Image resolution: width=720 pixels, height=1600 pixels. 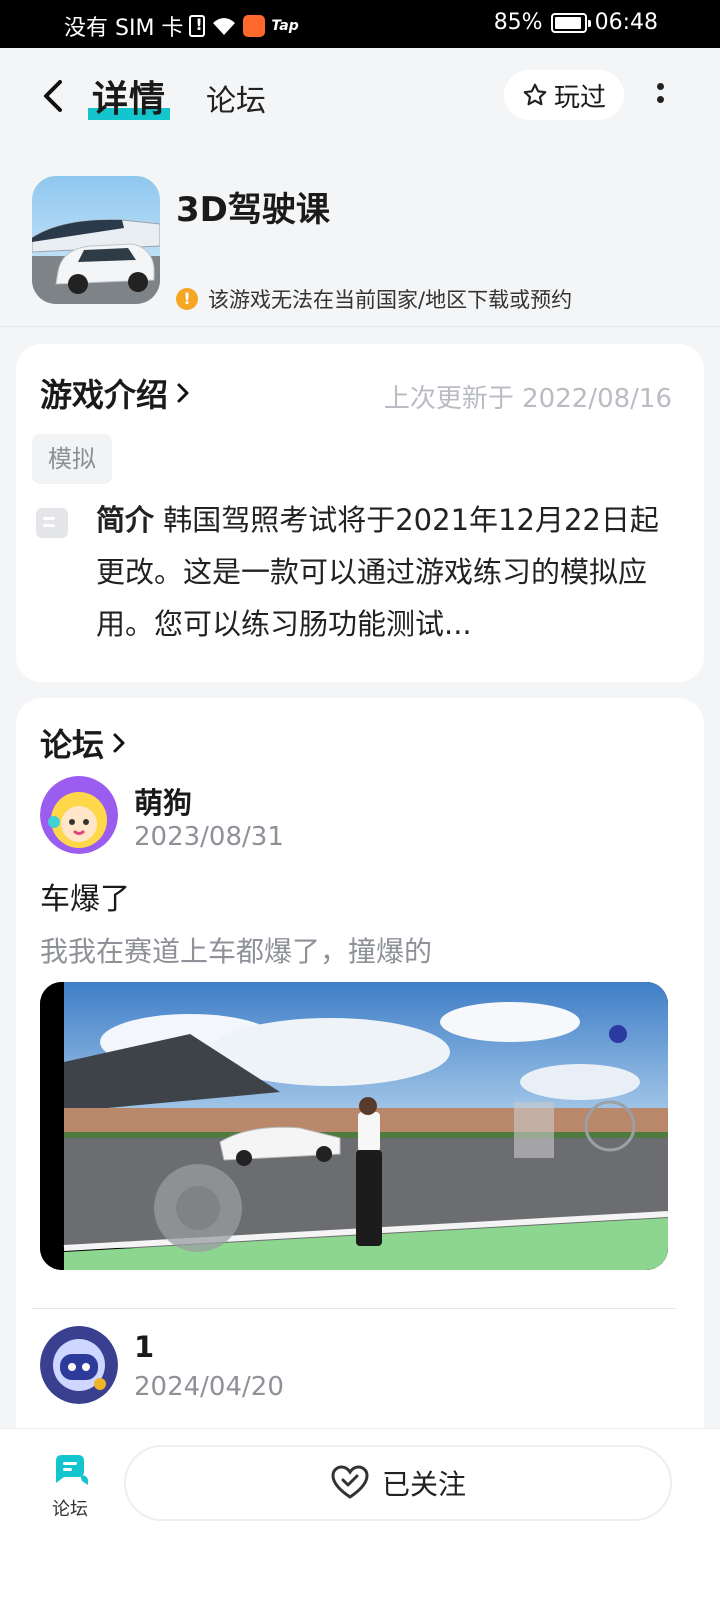 What do you see at coordinates (350, 1482) in the screenshot?
I see `heart-check-icon` at bounding box center [350, 1482].